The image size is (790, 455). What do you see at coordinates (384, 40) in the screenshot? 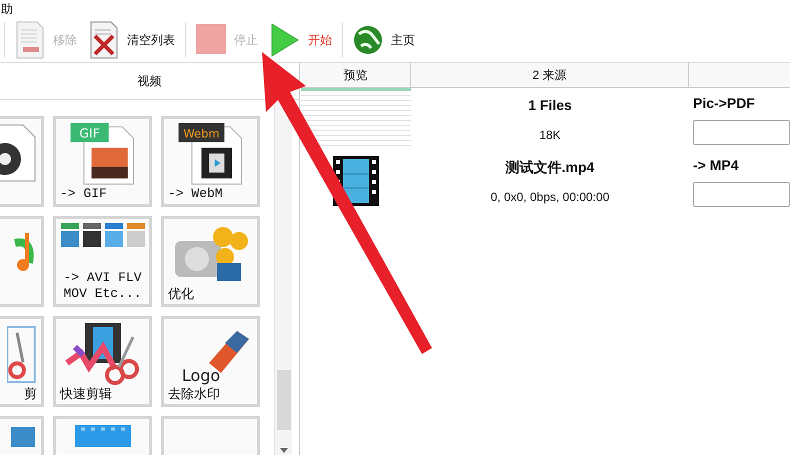
I see `toolbar-button: 主页` at bounding box center [384, 40].